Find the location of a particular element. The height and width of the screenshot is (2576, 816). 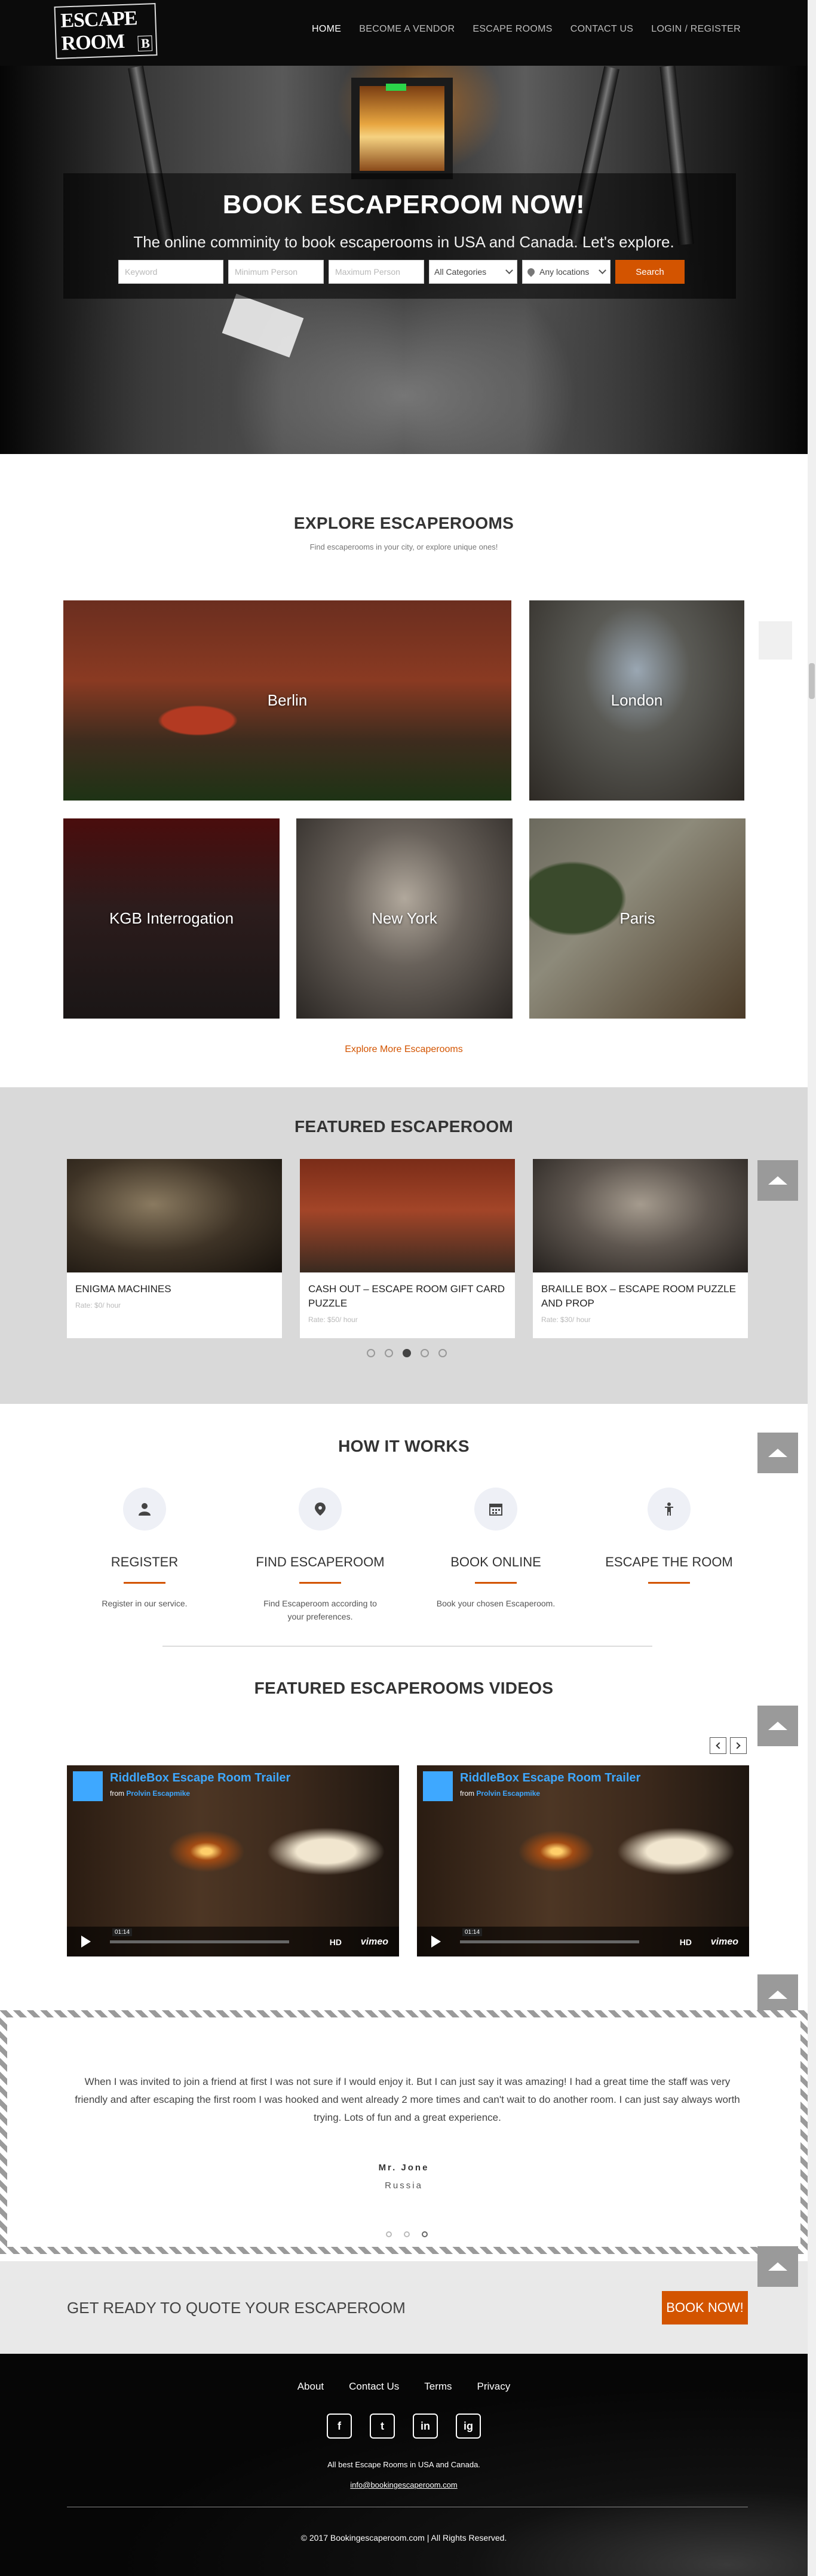

tile-label: New York is located at coordinates (405, 918).